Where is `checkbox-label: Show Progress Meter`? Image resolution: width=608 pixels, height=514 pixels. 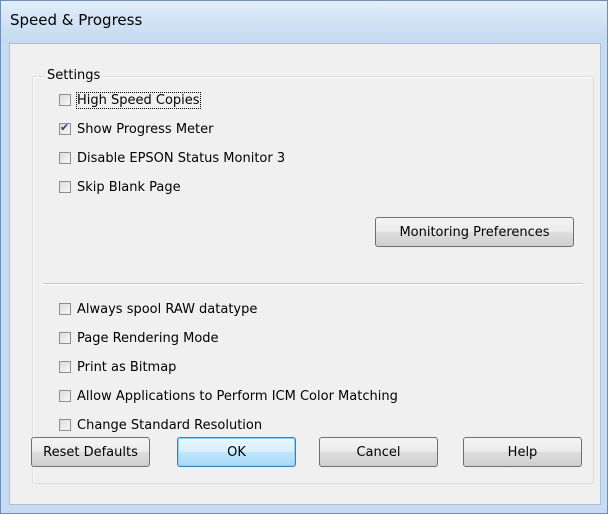 checkbox-label: Show Progress Meter is located at coordinates (145, 129).